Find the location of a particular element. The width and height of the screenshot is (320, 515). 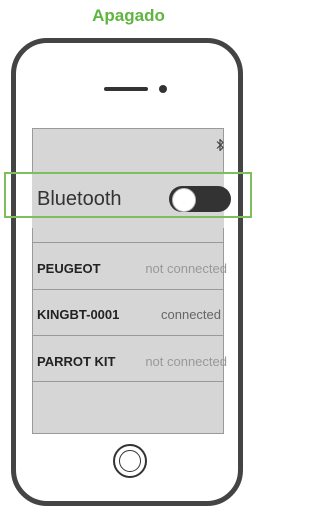

device-status: connected is located at coordinates (191, 314).